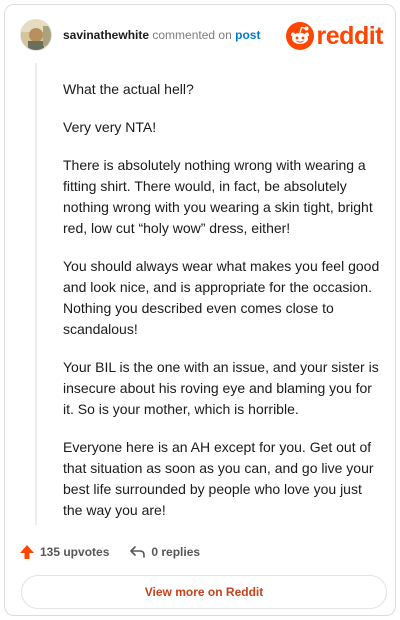 The image size is (400, 620). What do you see at coordinates (119, 552) in the screenshot?
I see `comment-actions: 135 upvotes 0 replies` at bounding box center [119, 552].